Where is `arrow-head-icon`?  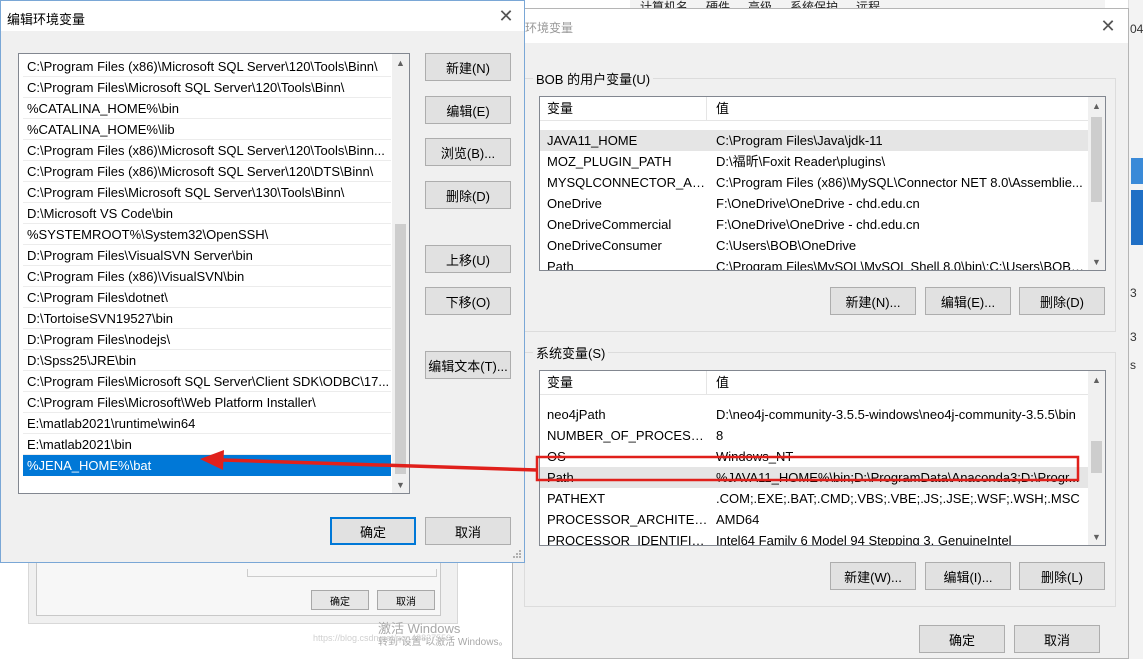
arrow-head-icon is located at coordinates (212, 460).